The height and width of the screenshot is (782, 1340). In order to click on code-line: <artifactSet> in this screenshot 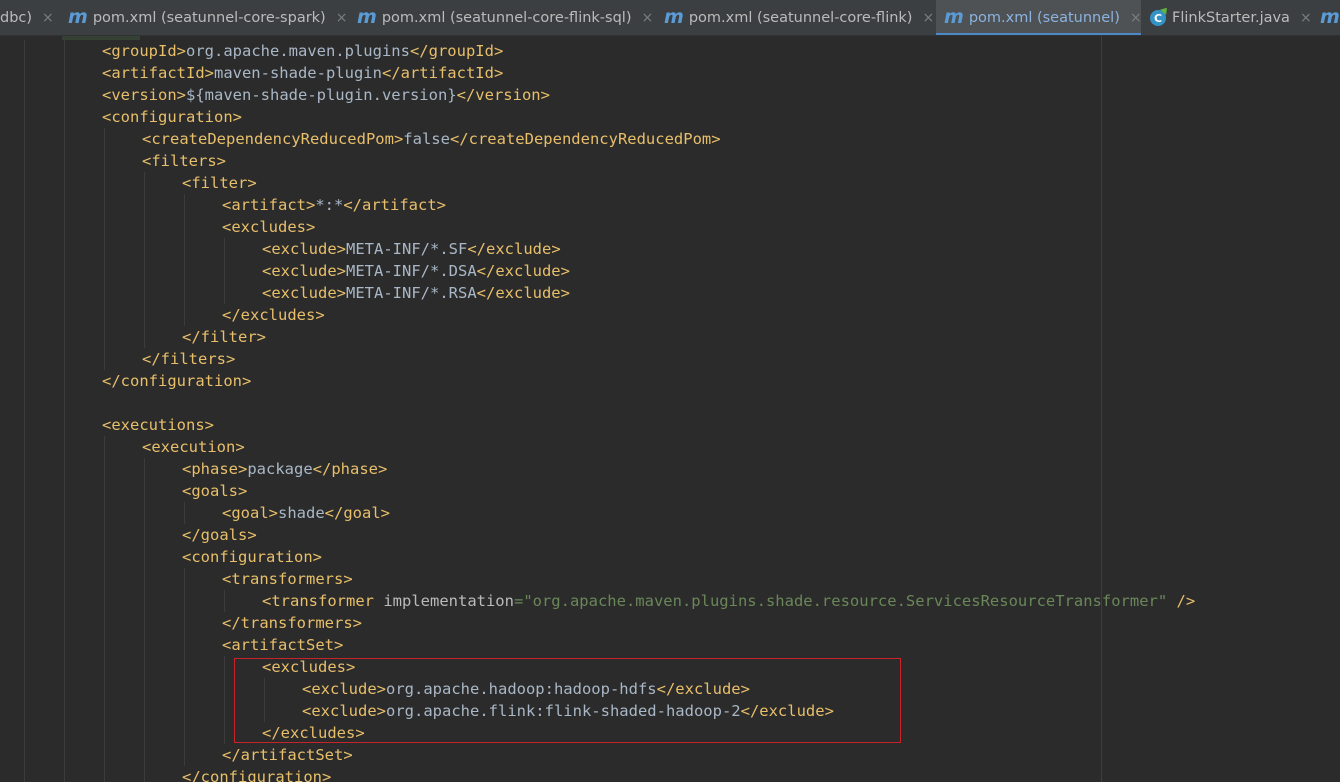, I will do `click(282, 645)`.